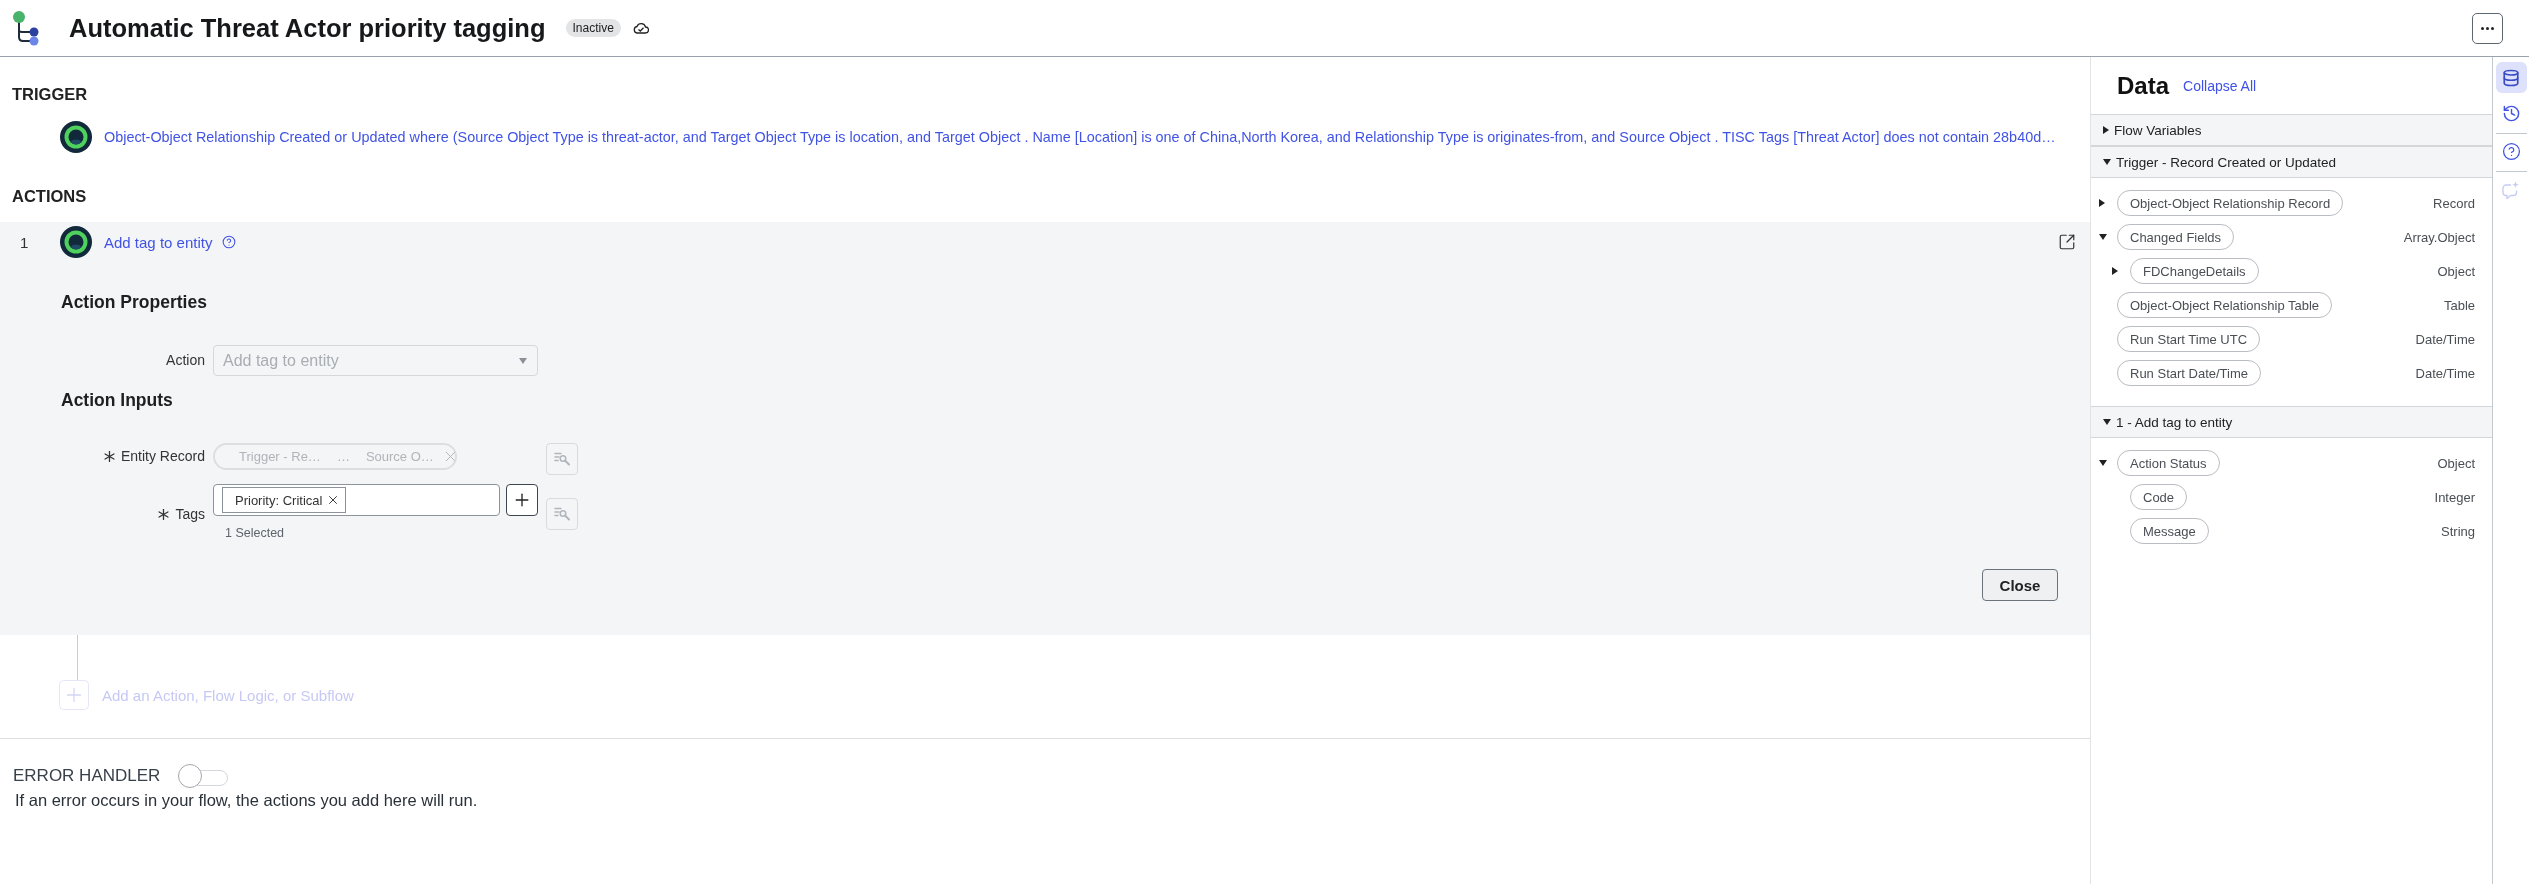 This screenshot has height=884, width=2529. Describe the element at coordinates (158, 242) in the screenshot. I see `action-link: Add tag to entity` at that location.